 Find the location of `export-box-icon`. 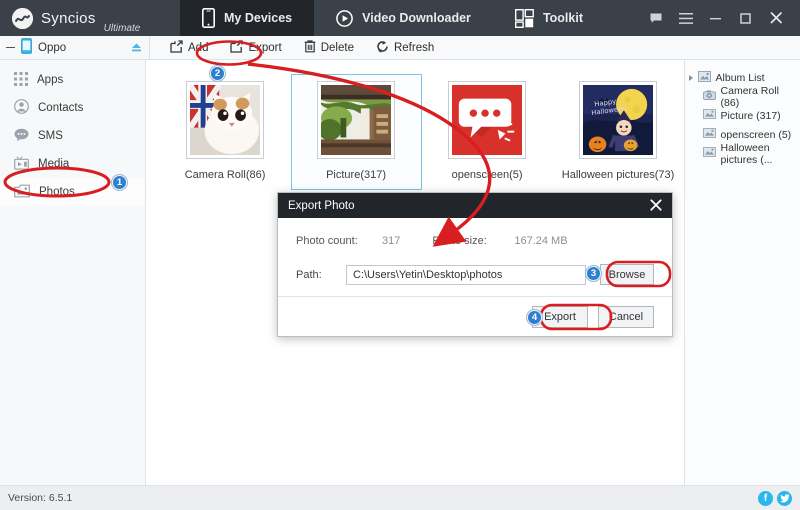

export-box-icon is located at coordinates (237, 47).